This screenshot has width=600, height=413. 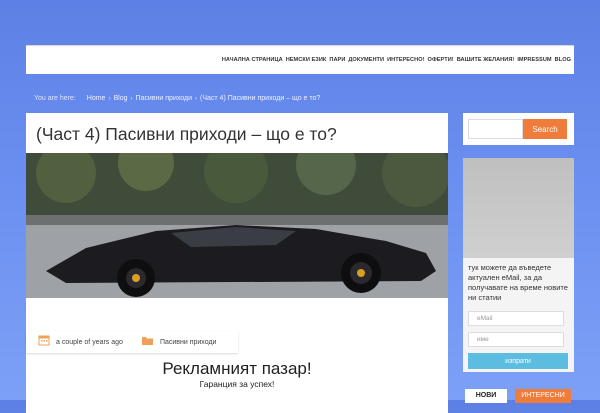 I want to click on nav-item-money: ПАРИ, so click(x=337, y=60).